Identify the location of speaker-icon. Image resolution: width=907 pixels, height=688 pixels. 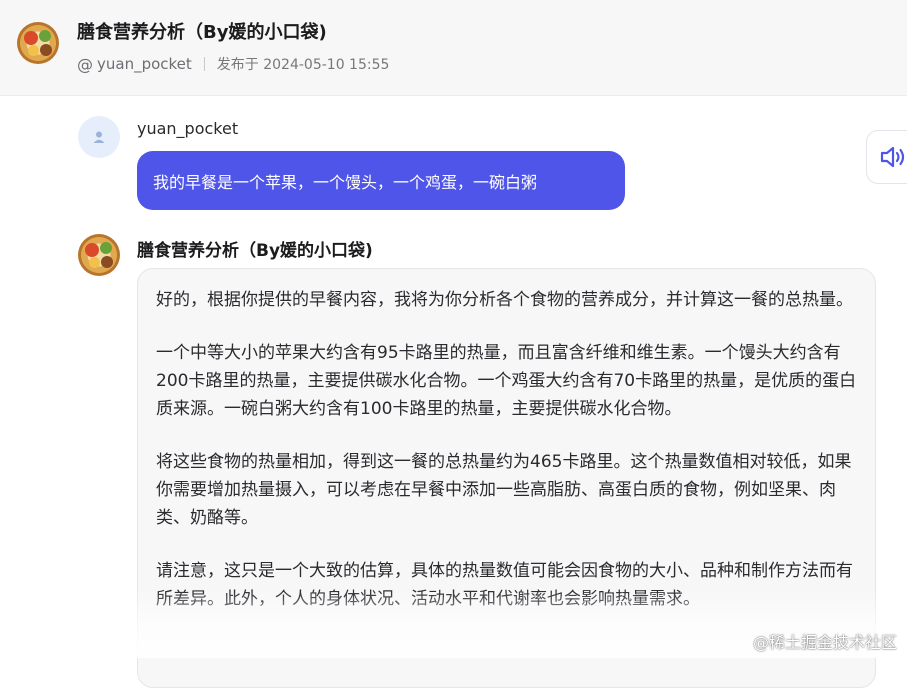
(892, 157).